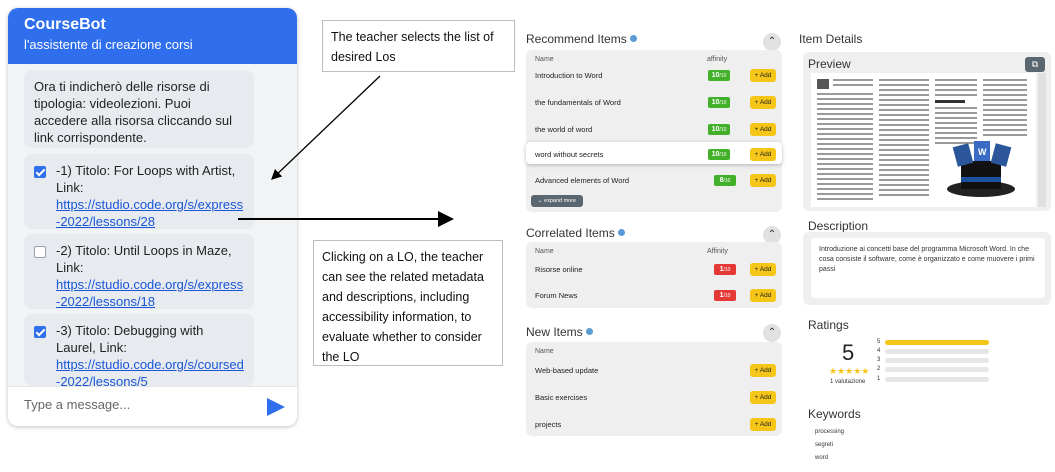 Image resolution: width=1055 pixels, height=472 pixels. What do you see at coordinates (848, 382) in the screenshot?
I see `rating-count: 1 valutazione` at bounding box center [848, 382].